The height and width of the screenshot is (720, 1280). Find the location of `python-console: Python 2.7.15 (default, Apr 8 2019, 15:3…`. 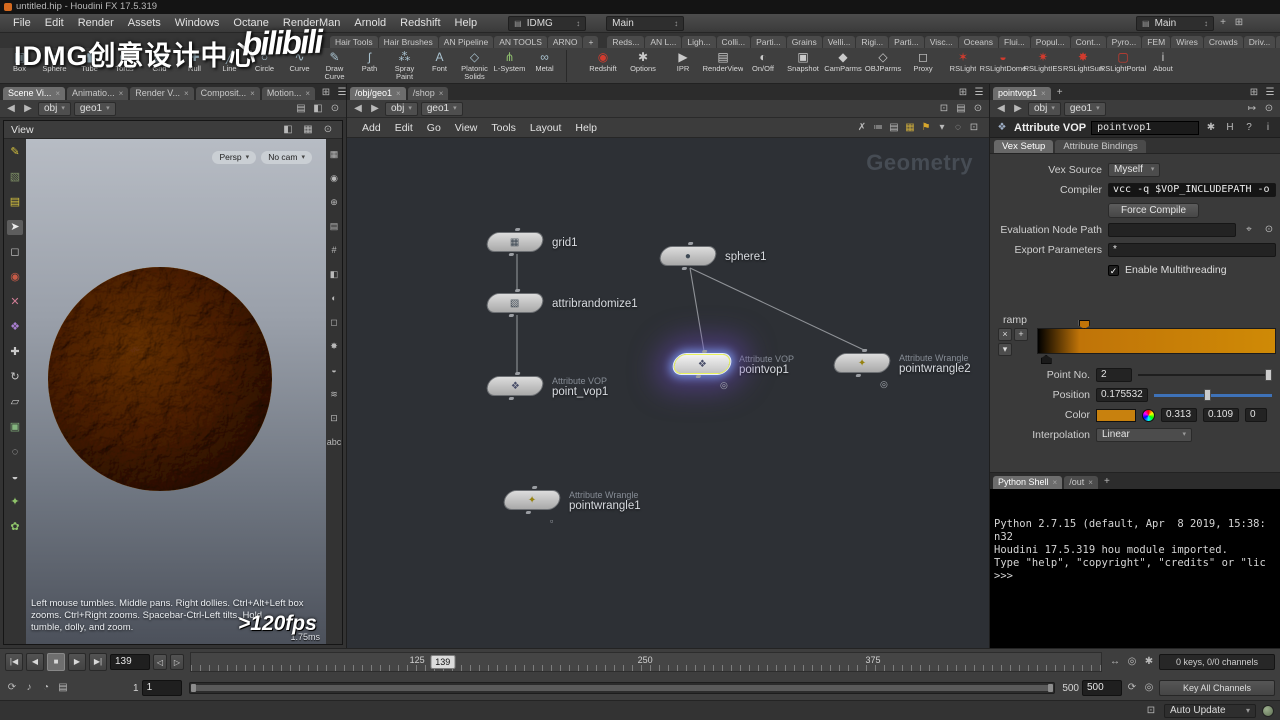

python-console: Python 2.7.15 (default, Apr 8 2019, 15:3… is located at coordinates (1135, 568).